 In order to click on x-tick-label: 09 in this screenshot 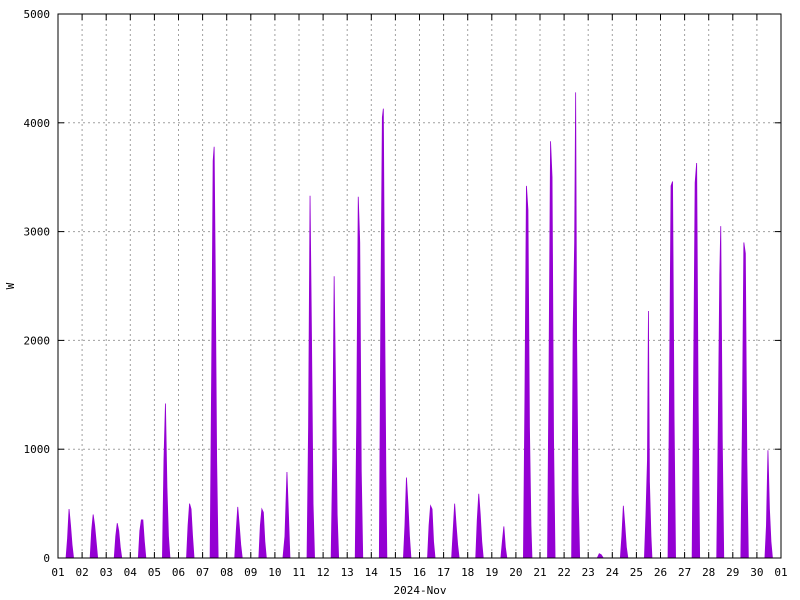, I will do `click(250, 572)`.